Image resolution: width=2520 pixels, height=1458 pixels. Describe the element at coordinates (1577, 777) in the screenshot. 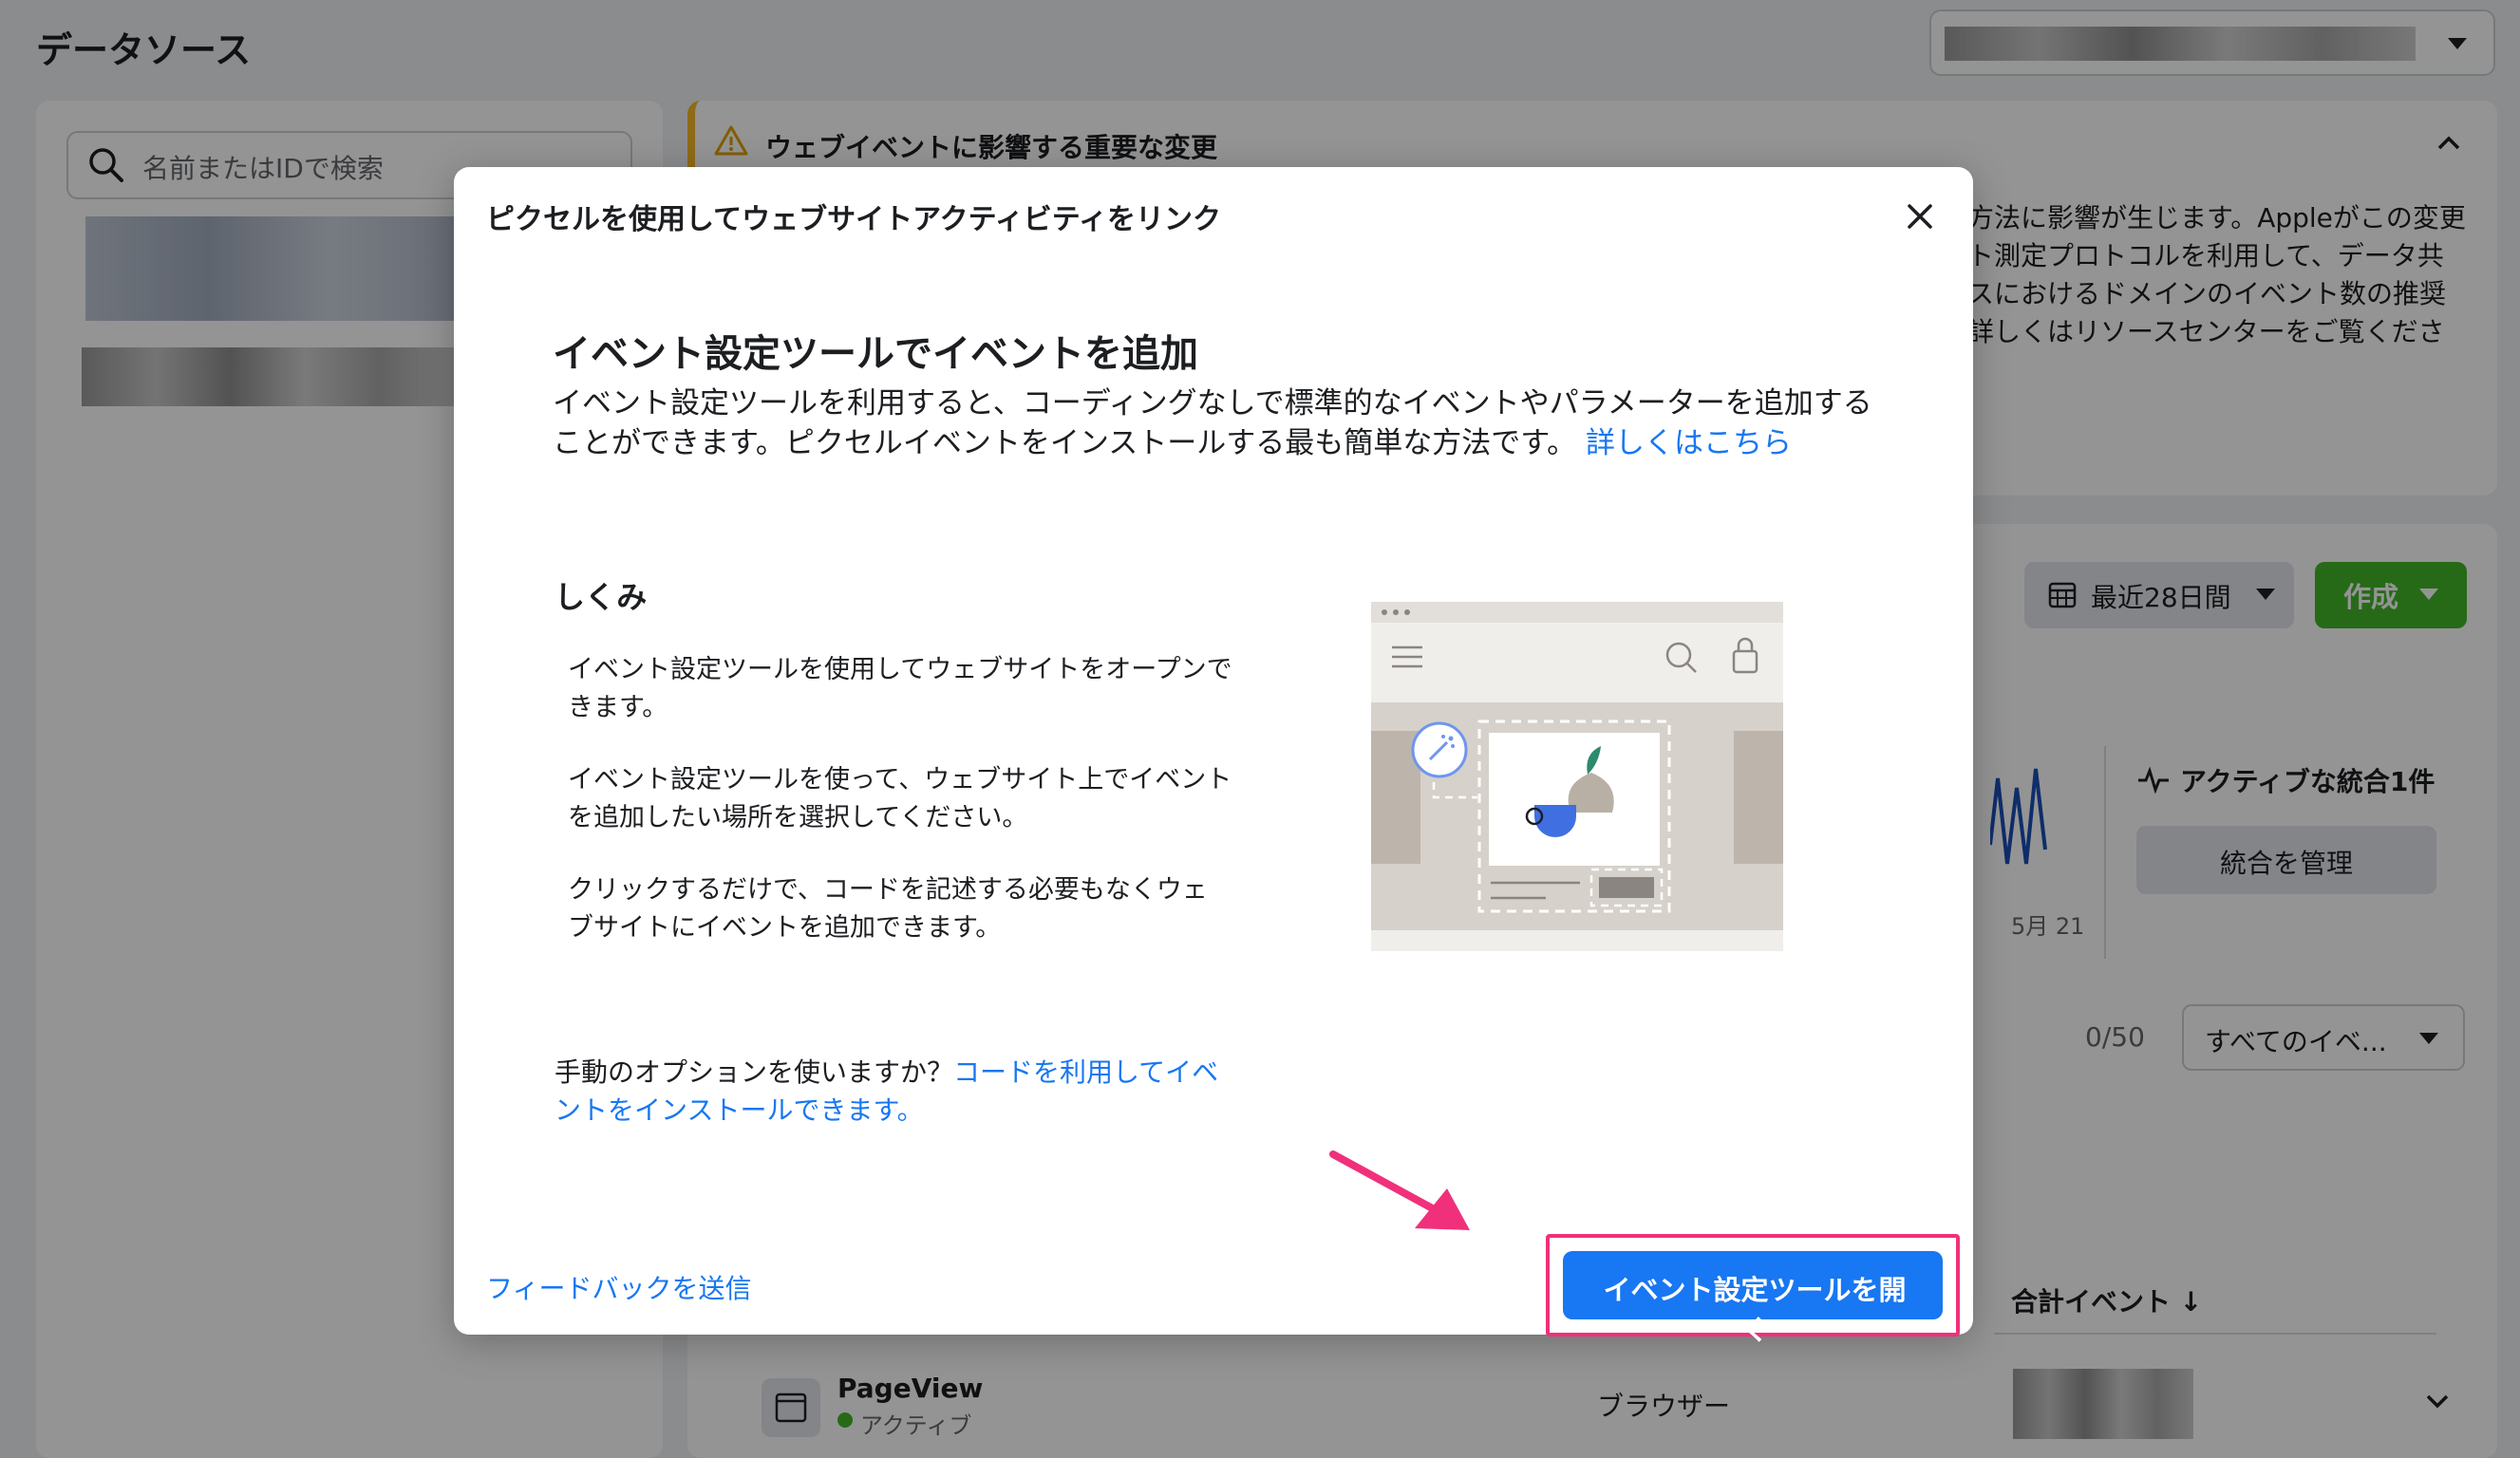

I see `event-setup-illustration` at that location.